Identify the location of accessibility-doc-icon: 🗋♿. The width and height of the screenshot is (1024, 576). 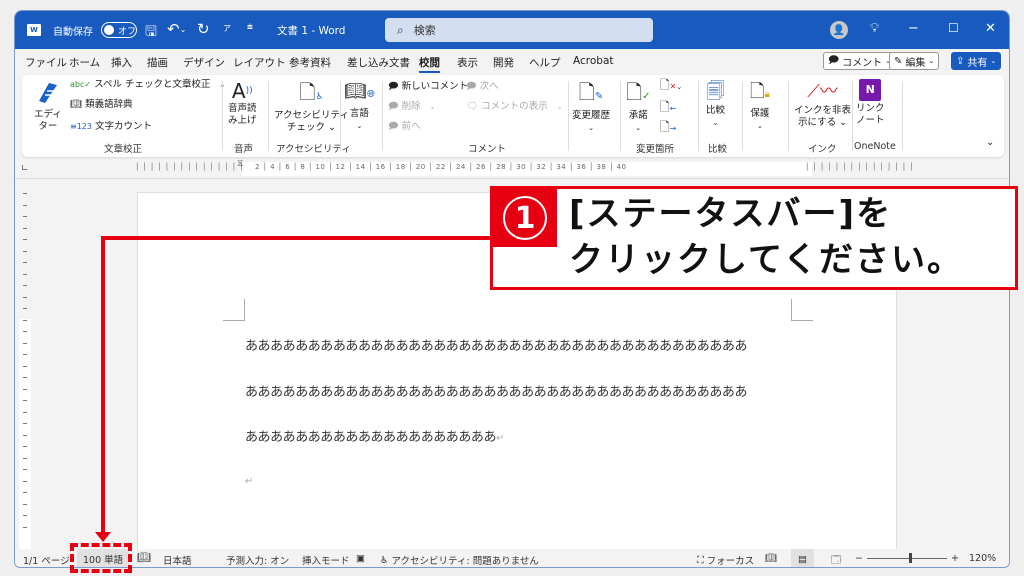
(311, 92).